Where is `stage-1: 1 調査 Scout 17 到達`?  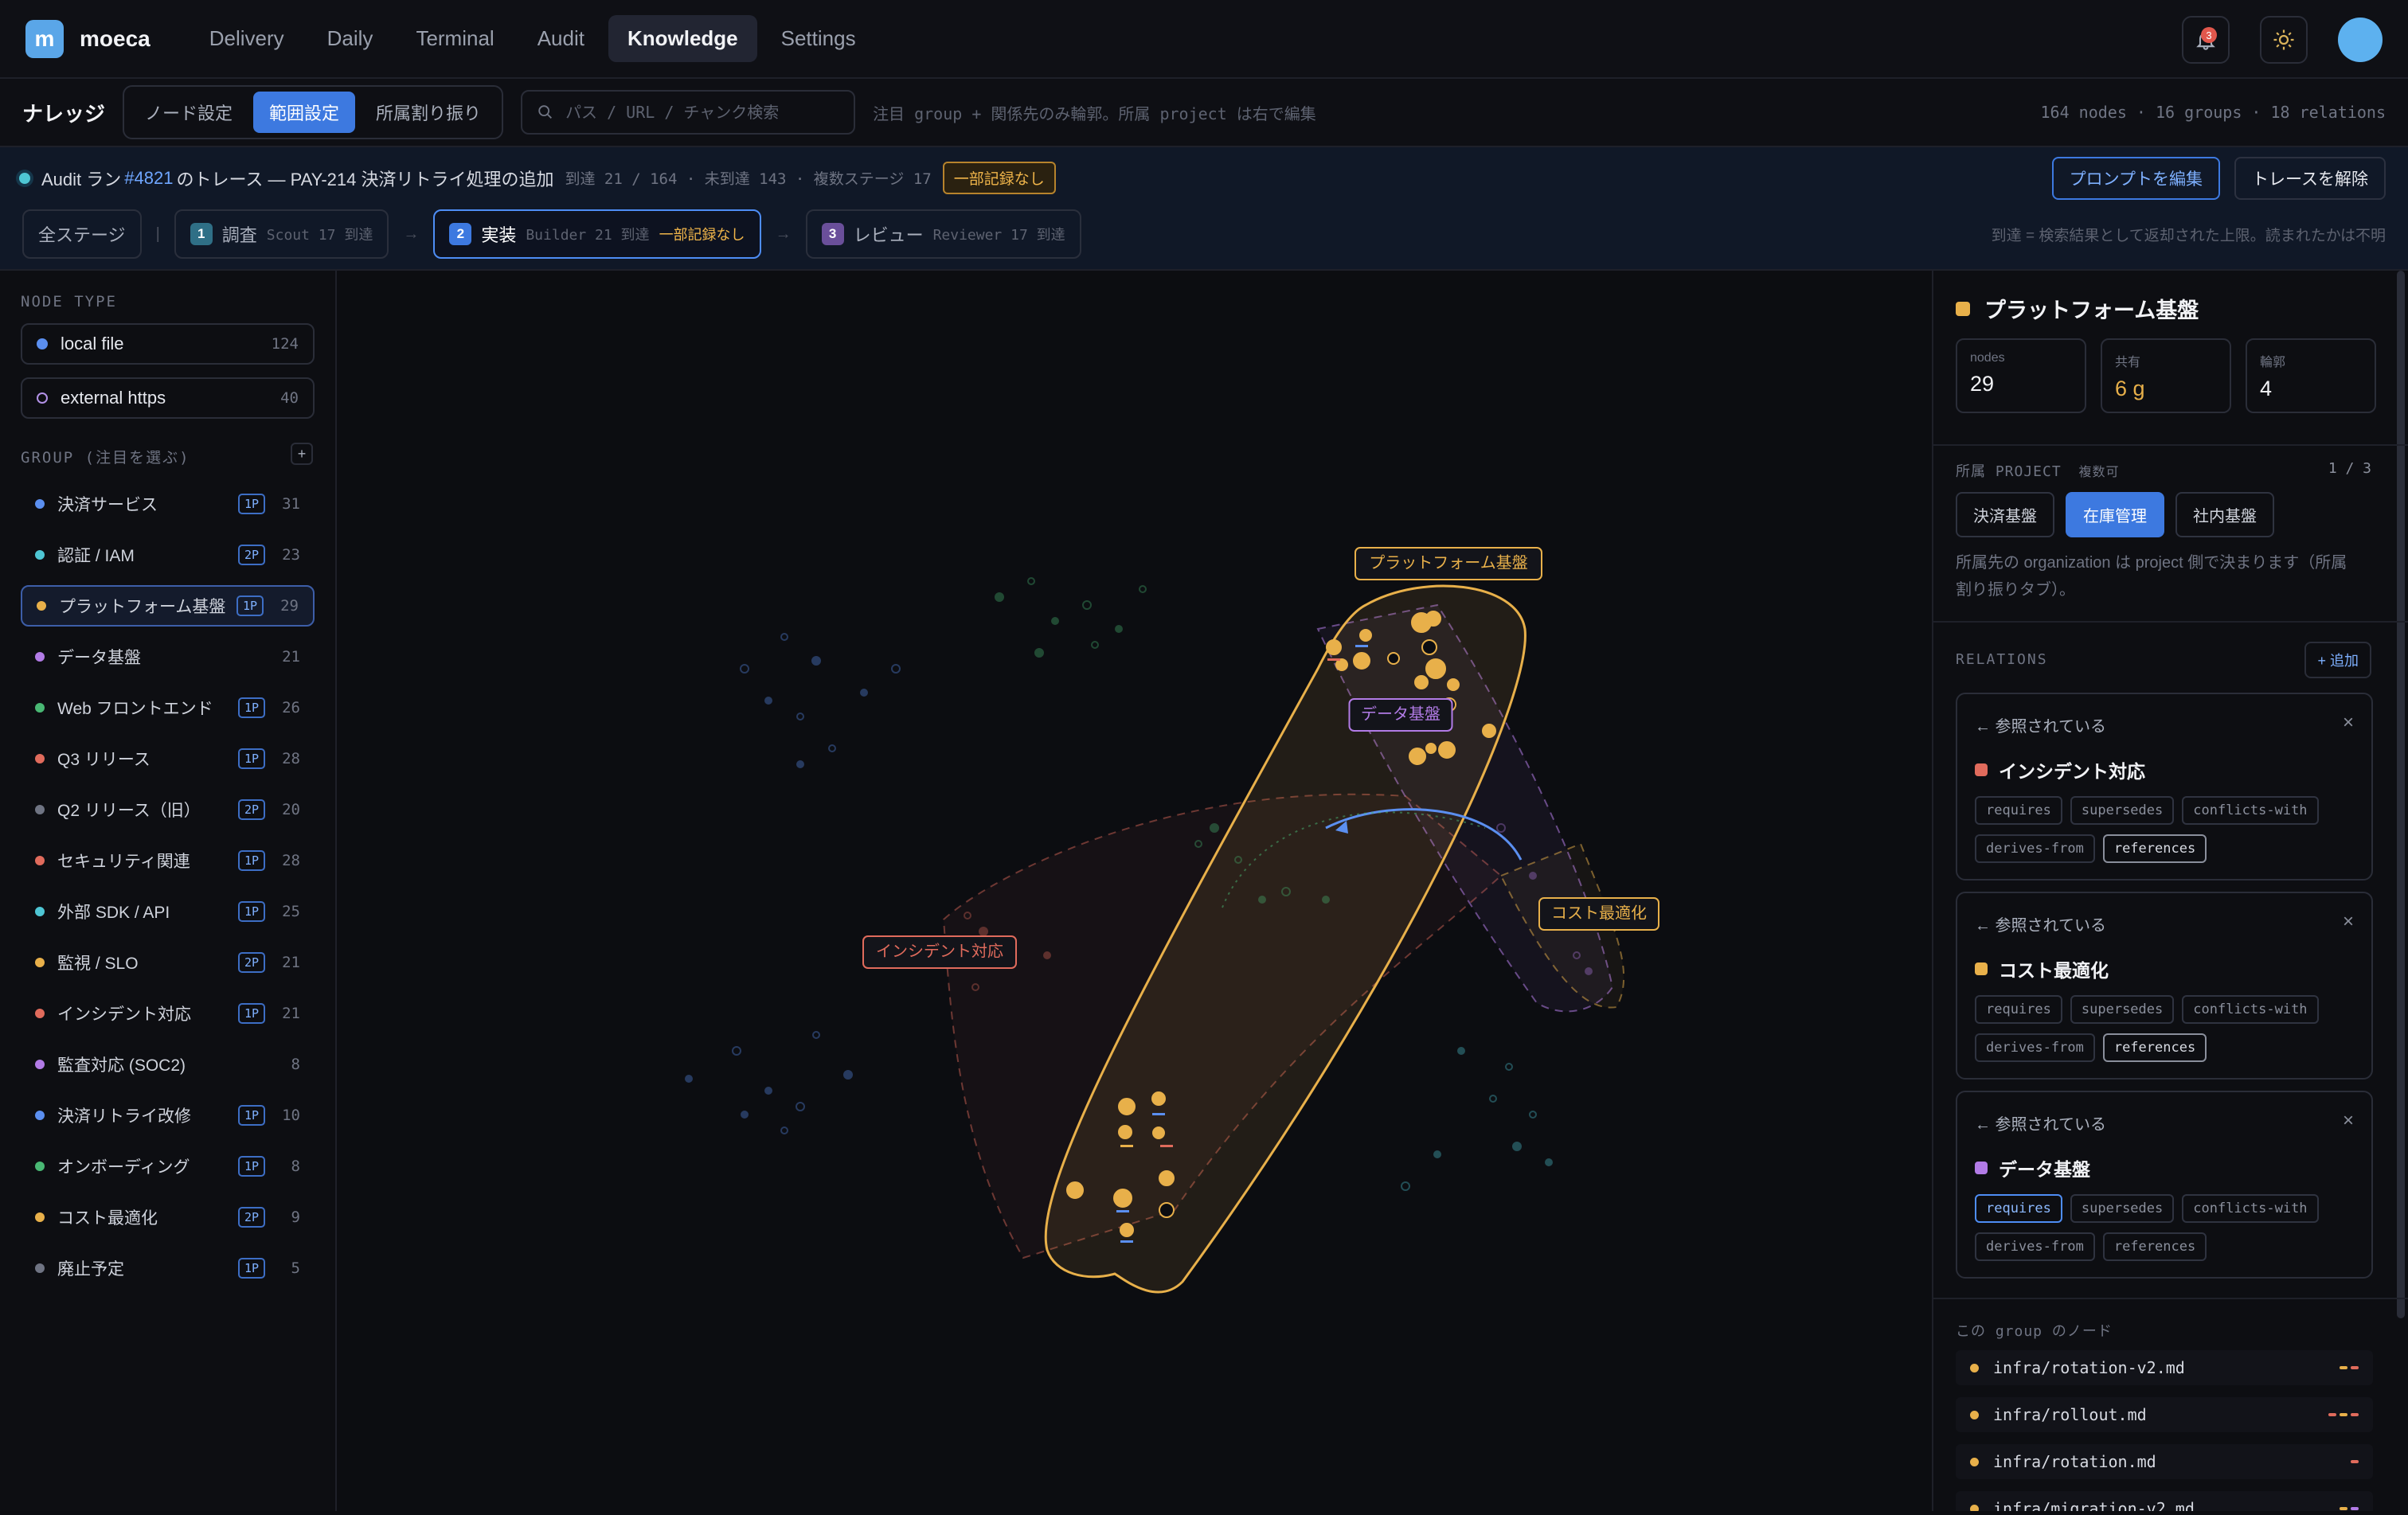
stage-1: 1 調査 Scout 17 到達 is located at coordinates (281, 234).